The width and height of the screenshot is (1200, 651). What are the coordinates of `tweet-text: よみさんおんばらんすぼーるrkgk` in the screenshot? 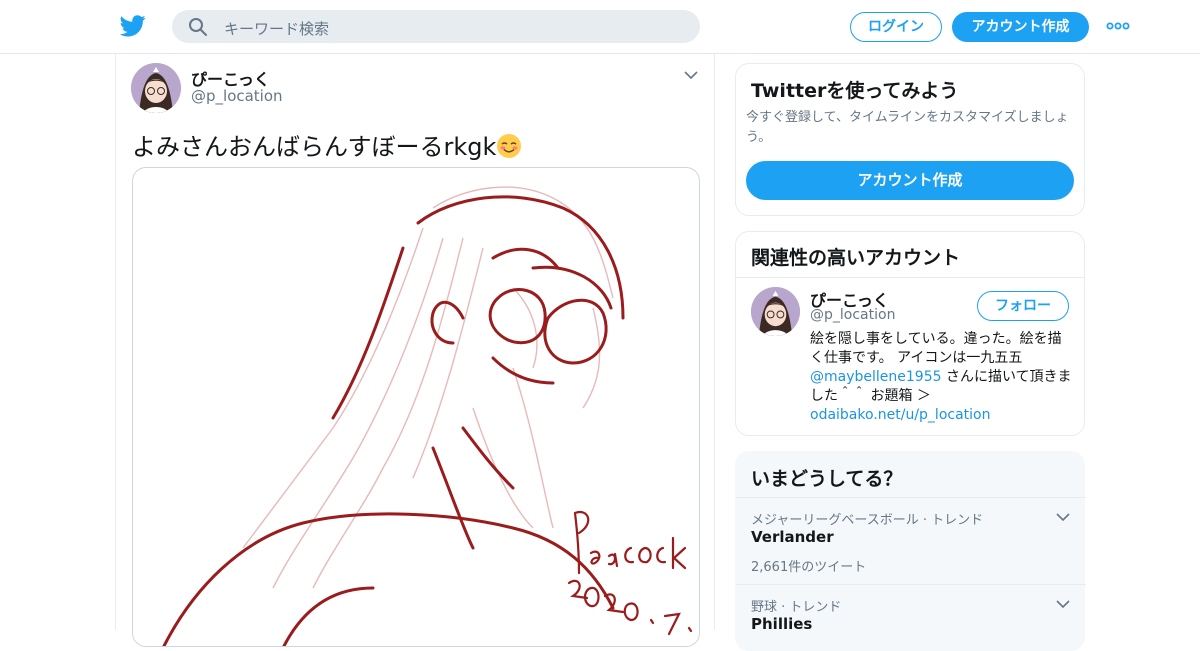 It's located at (327, 144).